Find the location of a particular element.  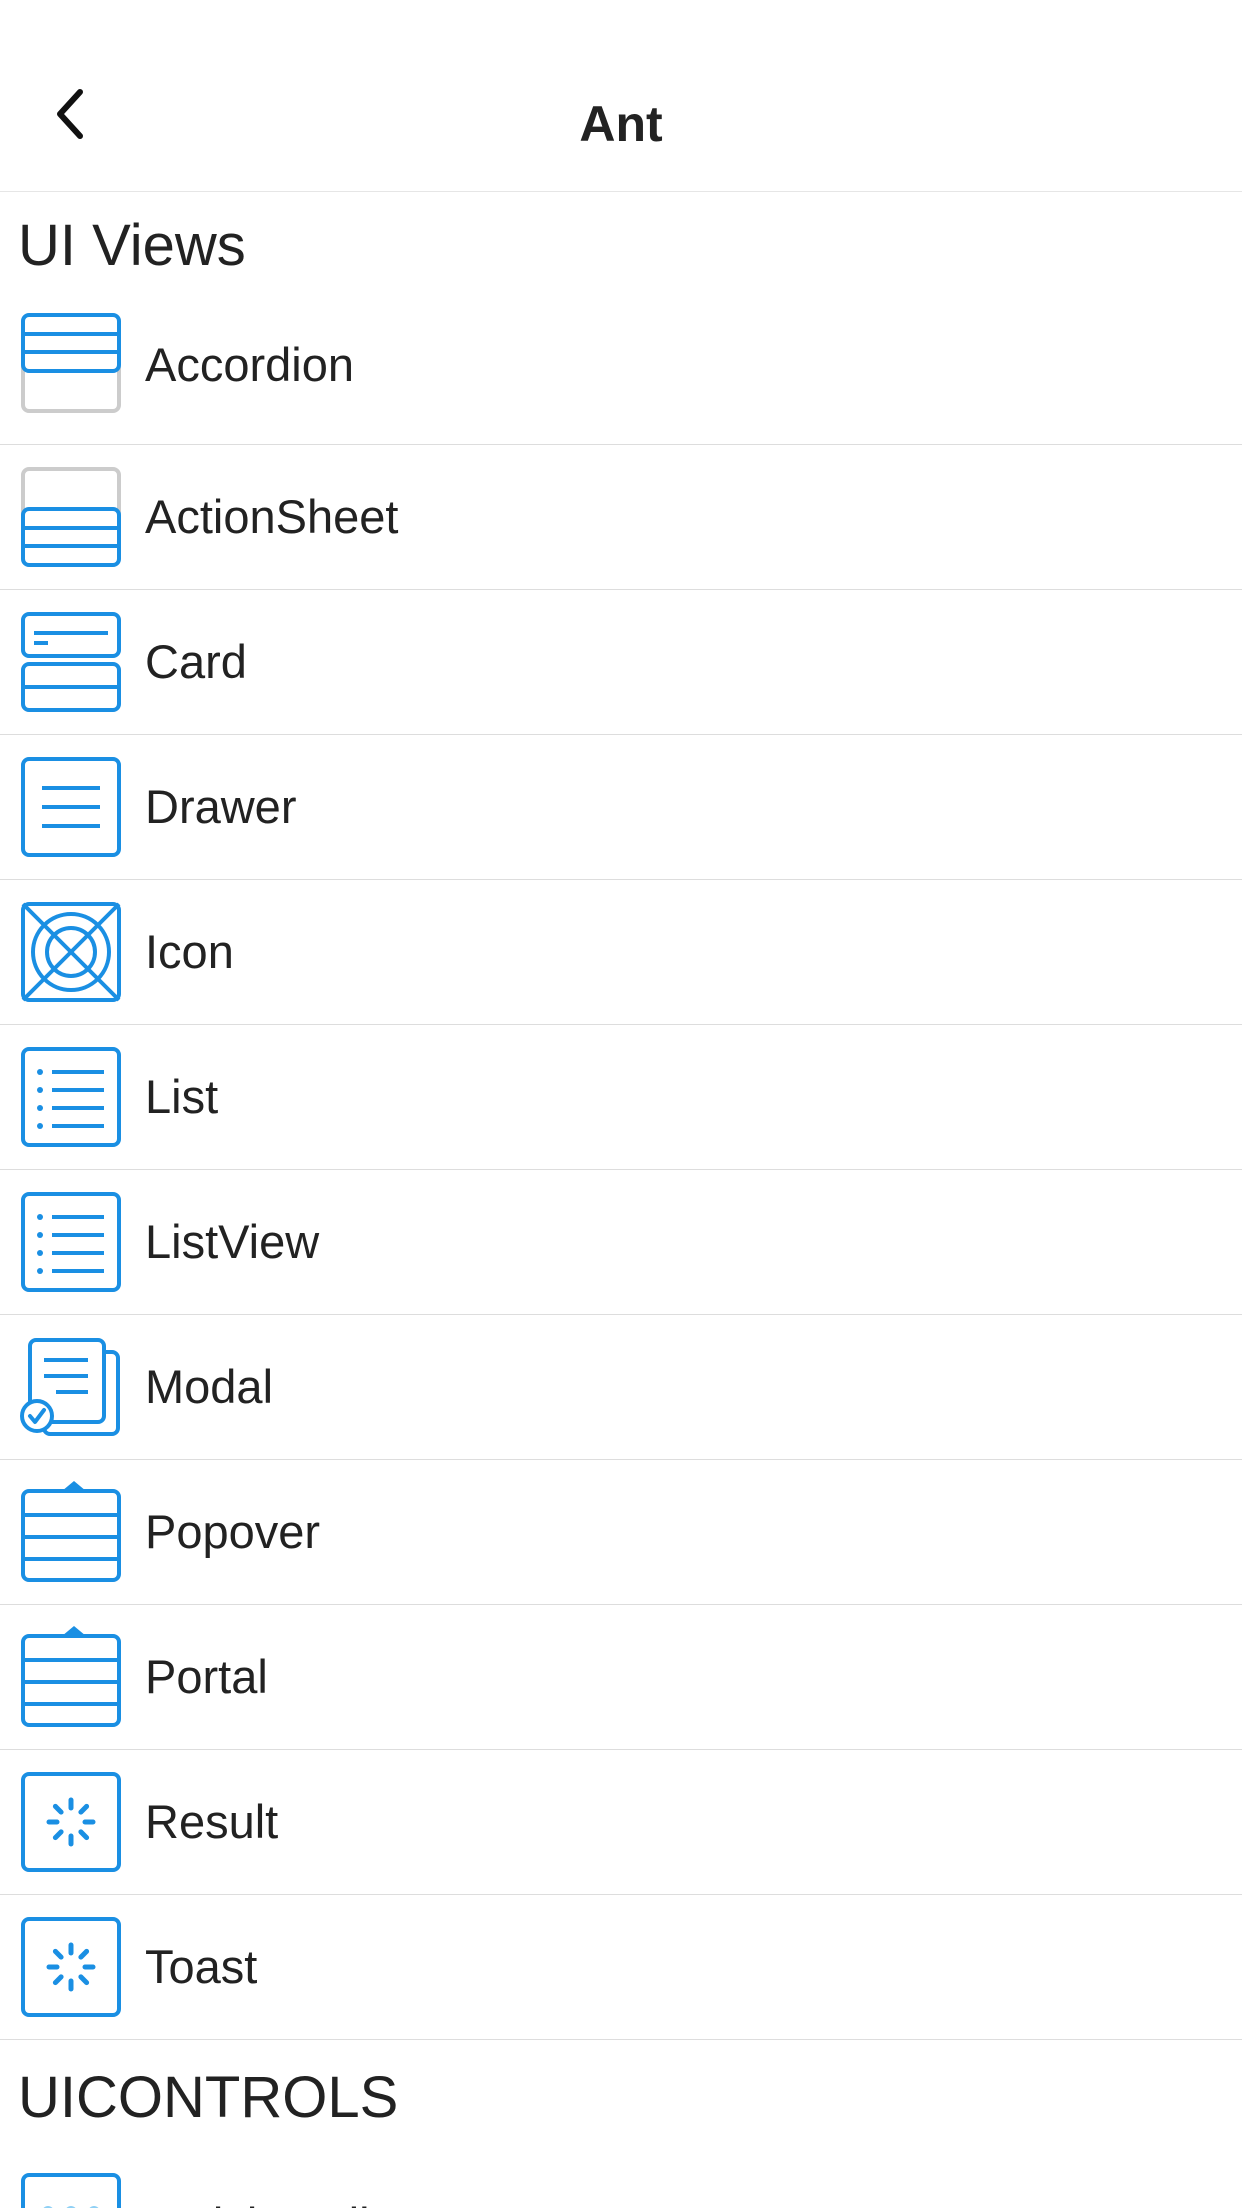

list-item-label: ActivityIndicator is located at coordinates (309, 2184).